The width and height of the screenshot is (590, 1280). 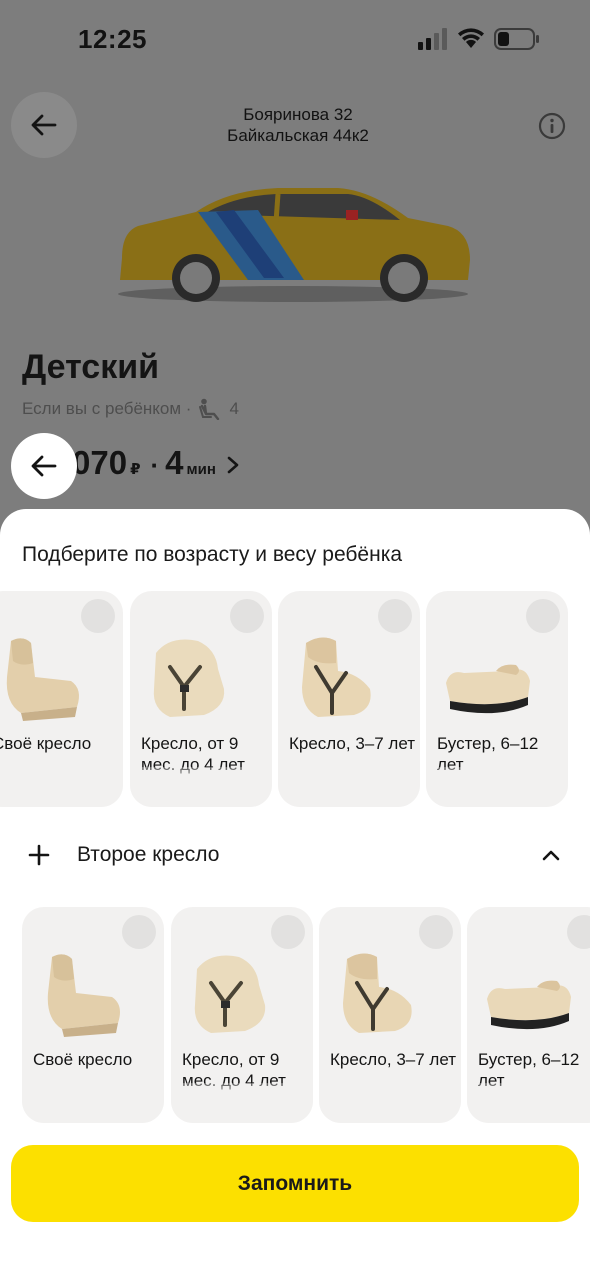 I want to click on tariff-name: Детский, so click(x=91, y=367).